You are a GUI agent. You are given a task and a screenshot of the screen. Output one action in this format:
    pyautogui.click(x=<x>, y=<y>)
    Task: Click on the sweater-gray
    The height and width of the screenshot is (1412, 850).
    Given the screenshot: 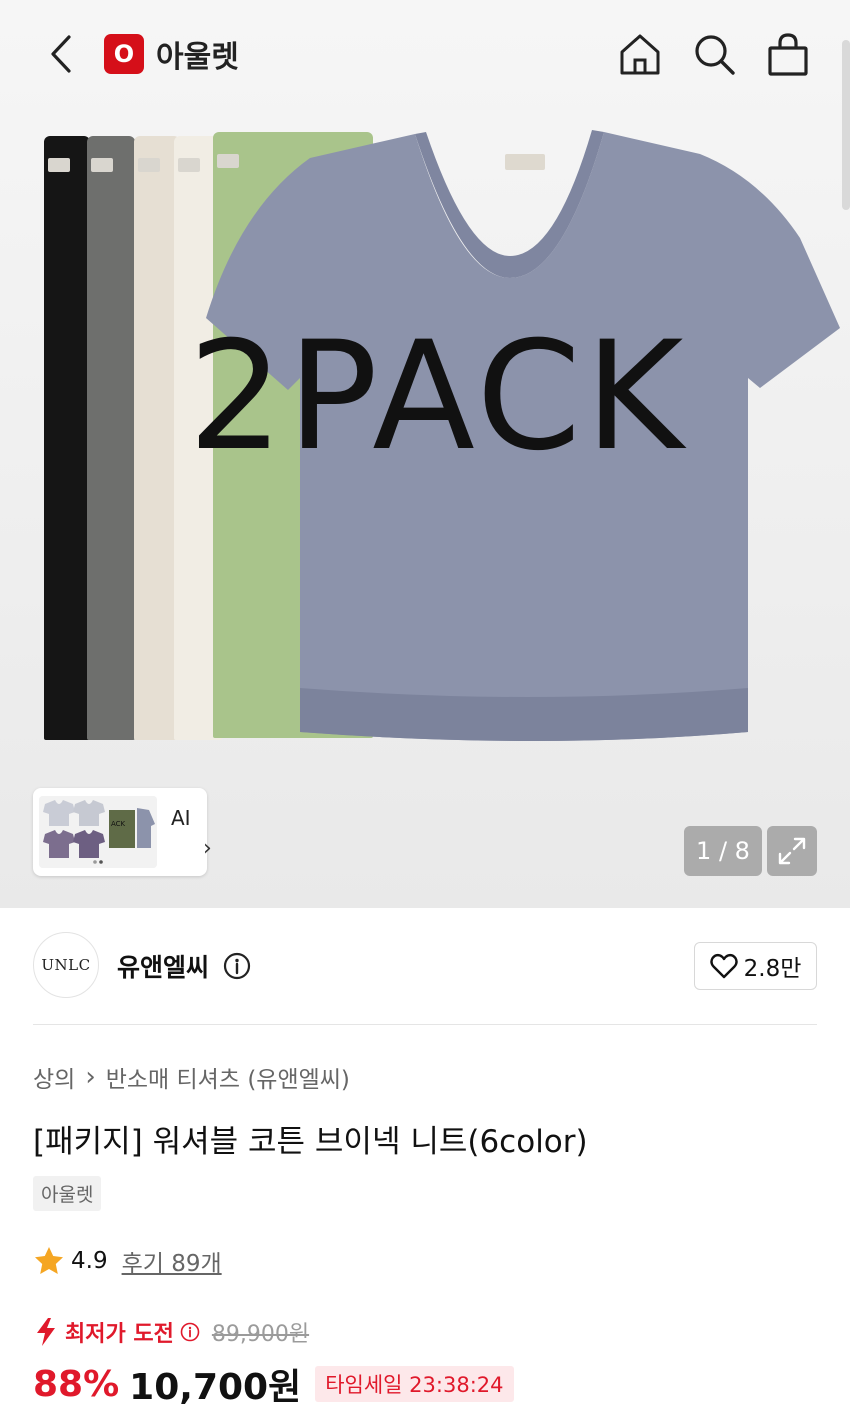 What is the action you would take?
    pyautogui.click(x=111, y=438)
    